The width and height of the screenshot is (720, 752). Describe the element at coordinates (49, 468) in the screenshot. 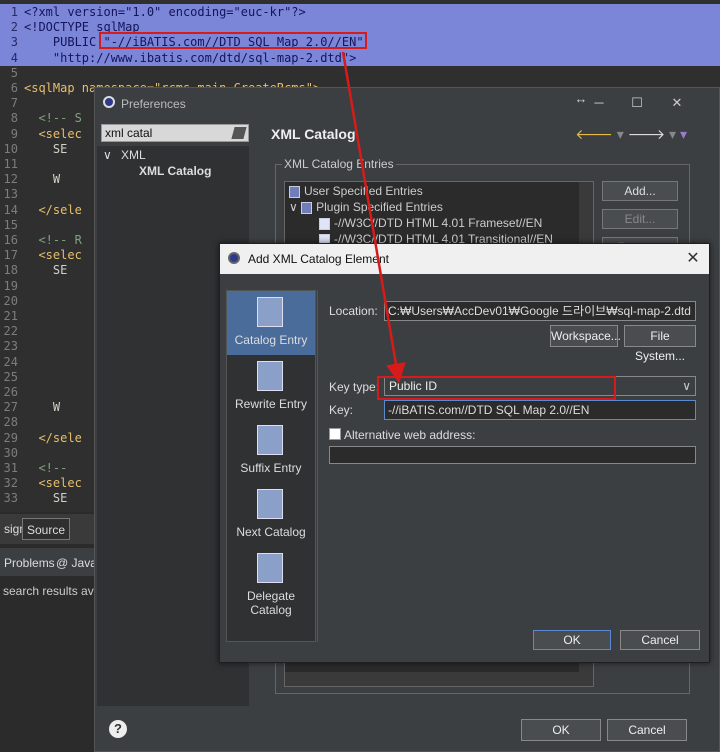

I see `code-text: <!--` at that location.